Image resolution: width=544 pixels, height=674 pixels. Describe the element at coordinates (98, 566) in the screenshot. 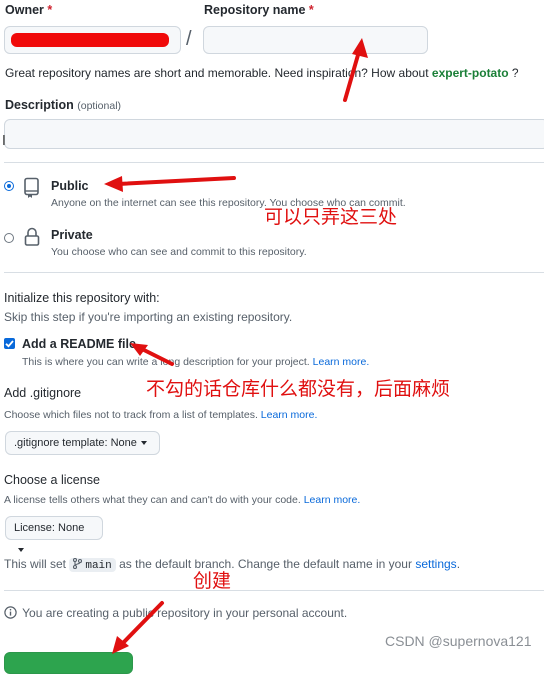

I see `branch-name: main` at that location.